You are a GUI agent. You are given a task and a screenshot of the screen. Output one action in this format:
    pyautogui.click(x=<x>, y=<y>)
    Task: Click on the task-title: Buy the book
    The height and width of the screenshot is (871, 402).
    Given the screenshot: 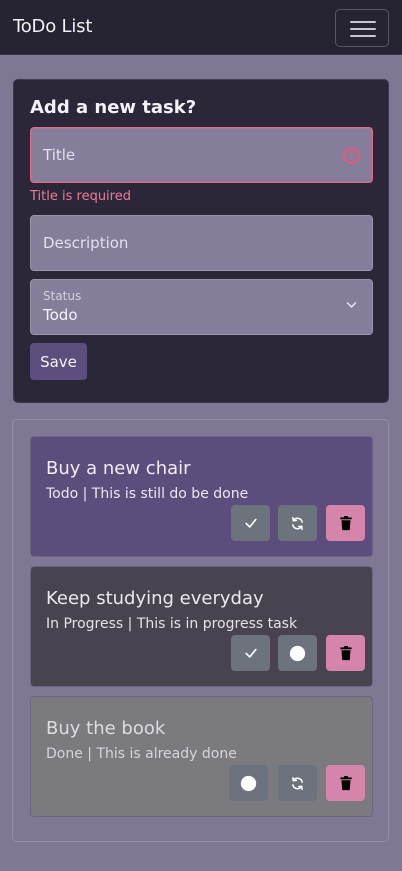 What is the action you would take?
    pyautogui.click(x=106, y=728)
    